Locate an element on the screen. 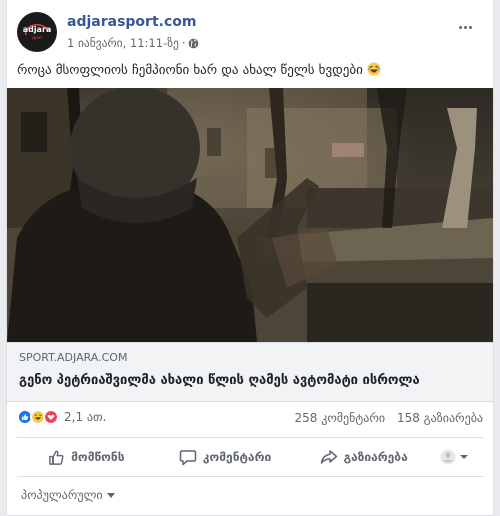 The height and width of the screenshot is (516, 500). love-reaction-icon is located at coordinates (51, 417).